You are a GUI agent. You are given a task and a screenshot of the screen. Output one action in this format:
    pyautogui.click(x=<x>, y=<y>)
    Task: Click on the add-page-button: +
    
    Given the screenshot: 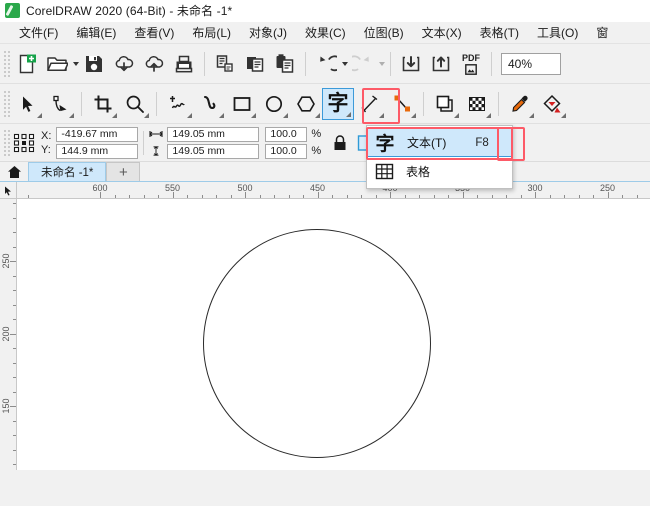 What is the action you would take?
    pyautogui.click(x=123, y=171)
    